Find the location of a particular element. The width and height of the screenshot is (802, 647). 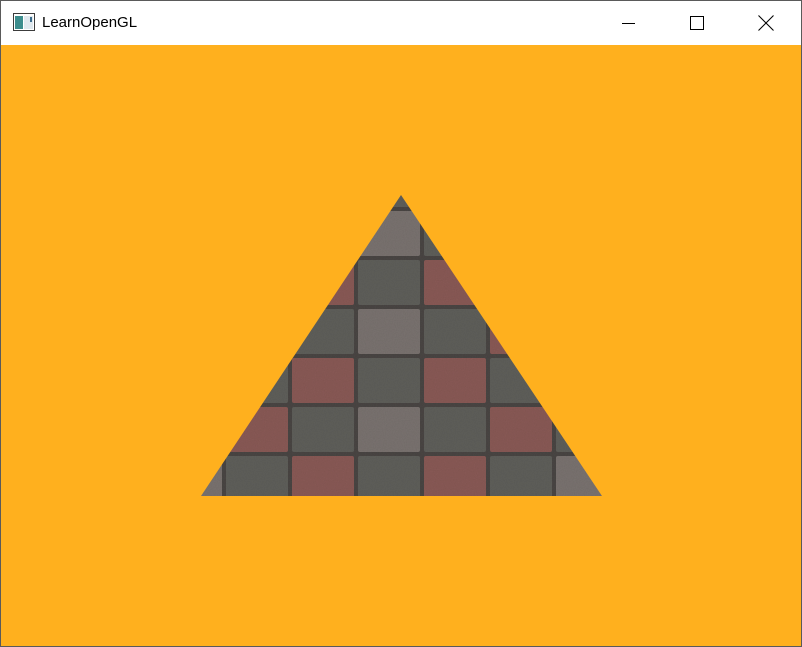

maximize-icon is located at coordinates (697, 23).